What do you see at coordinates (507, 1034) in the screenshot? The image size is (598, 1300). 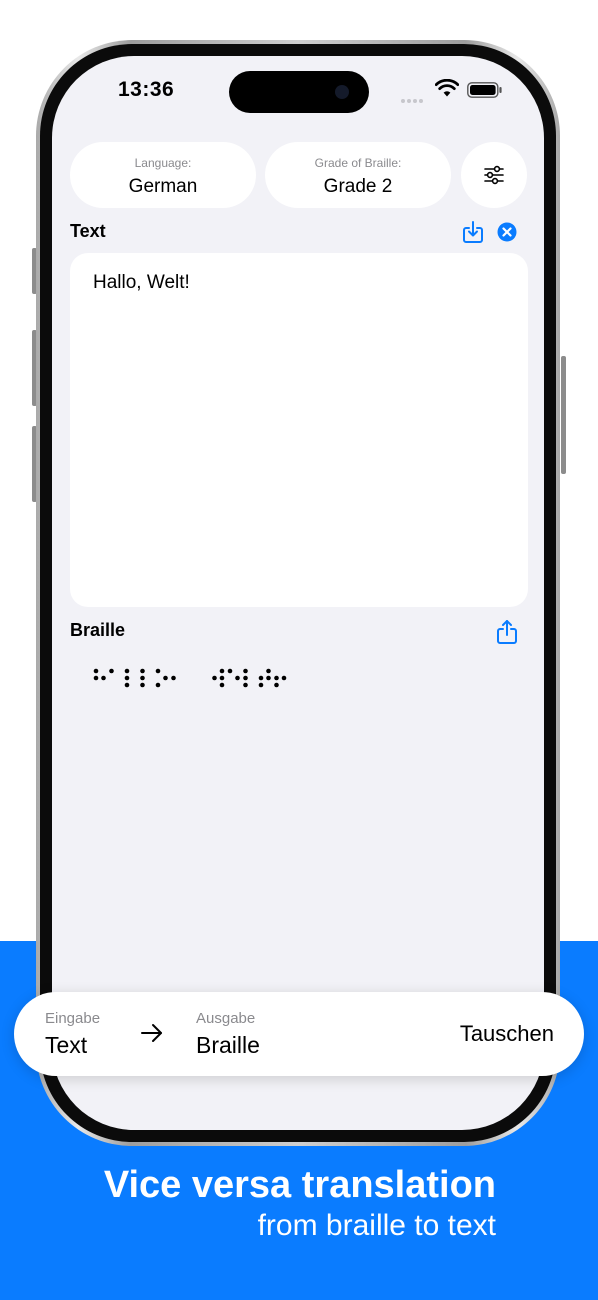 I see `swap-button: Tauschen` at bounding box center [507, 1034].